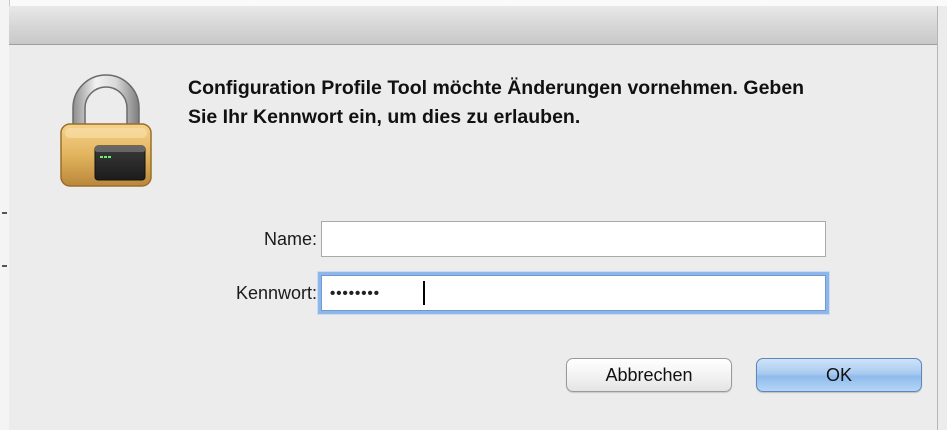  I want to click on ok-button: OK, so click(839, 375).